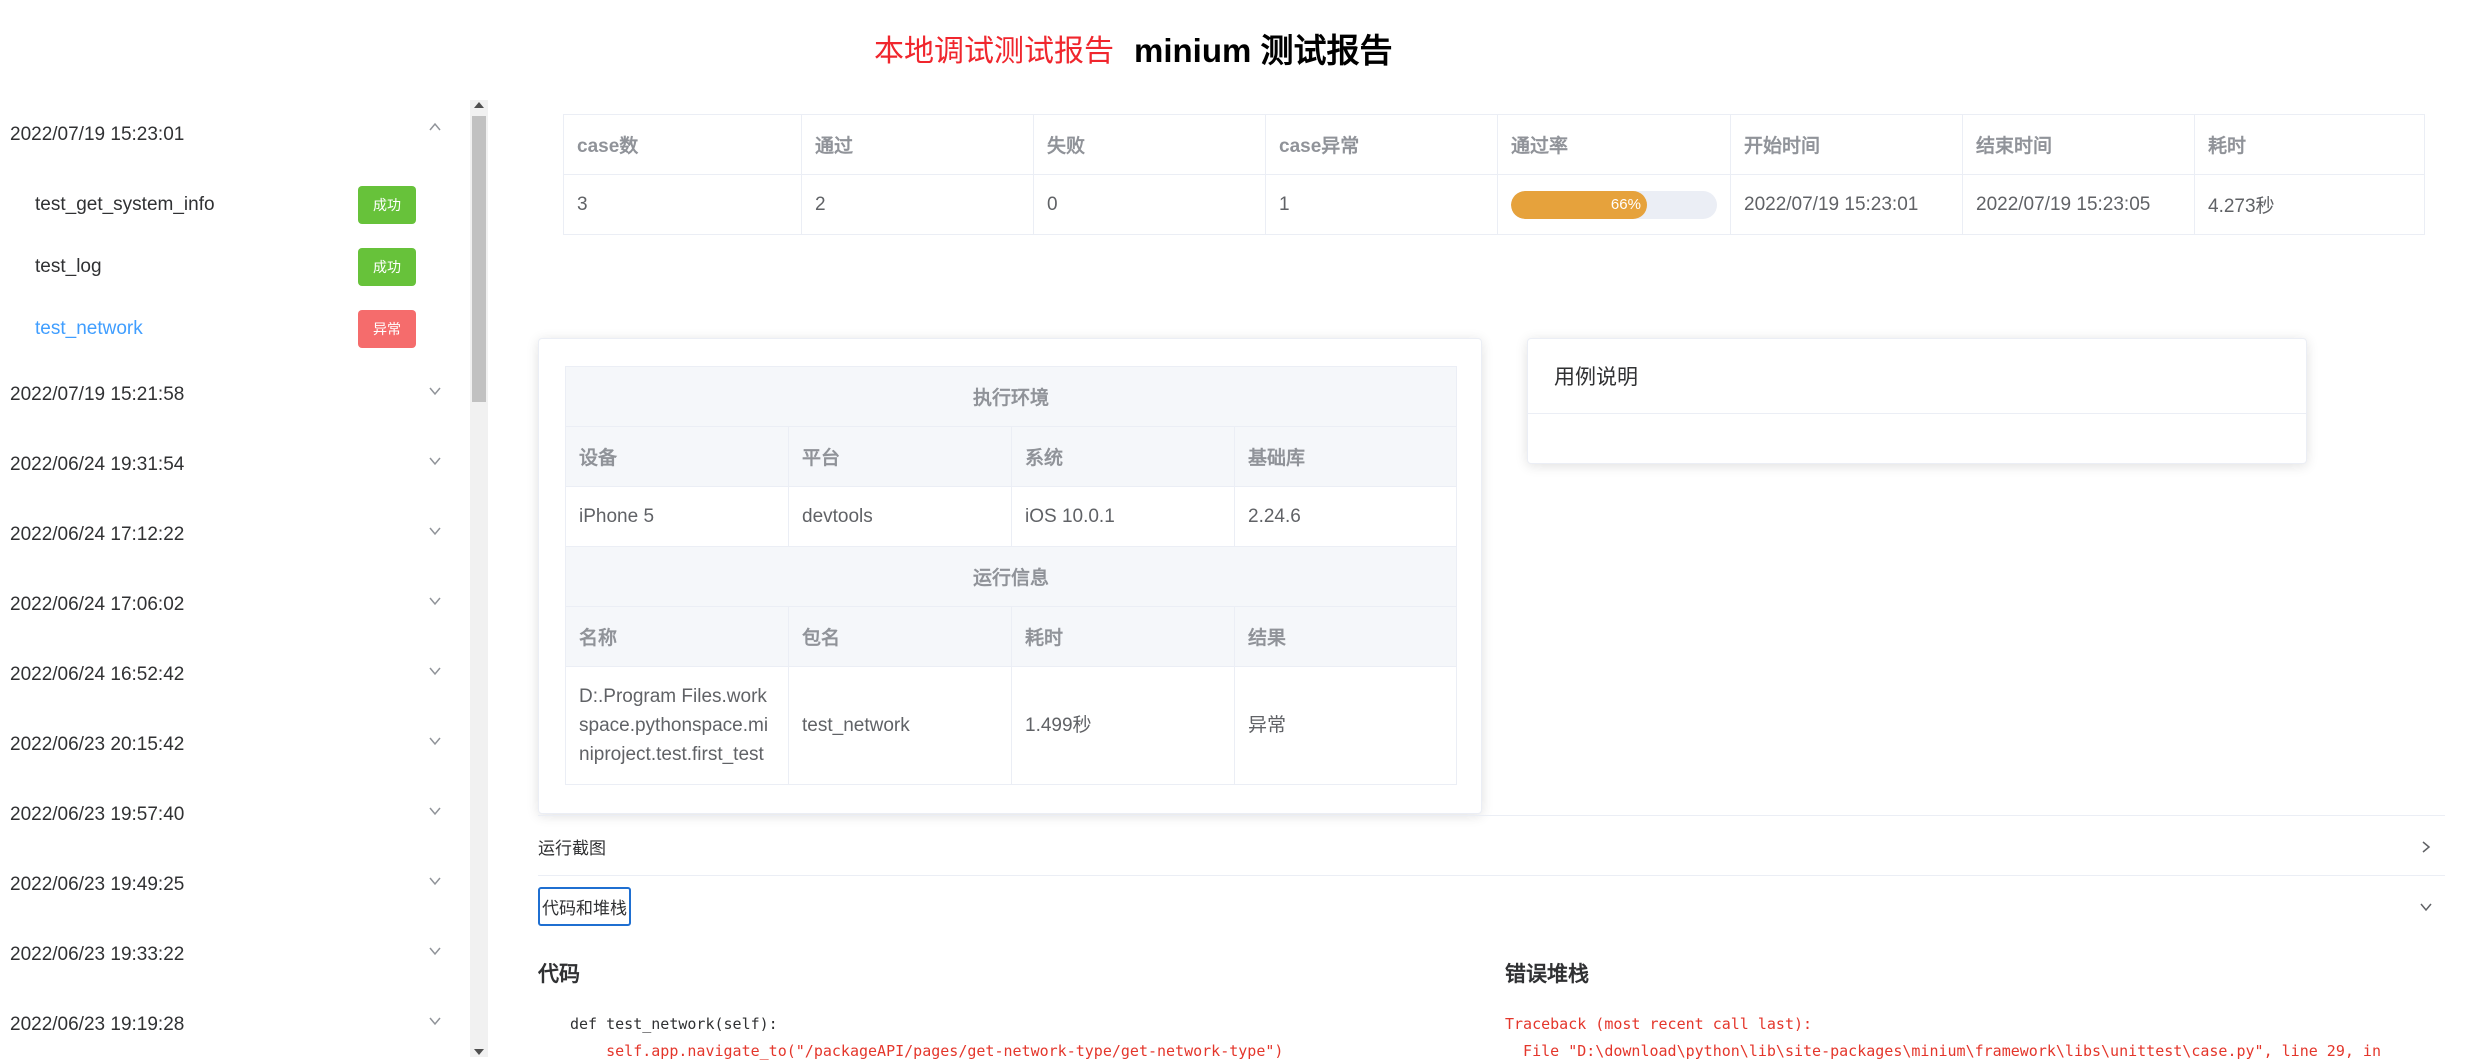 This screenshot has width=2465, height=1060. Describe the element at coordinates (1579, 204) in the screenshot. I see `progress-fill: 66%` at that location.